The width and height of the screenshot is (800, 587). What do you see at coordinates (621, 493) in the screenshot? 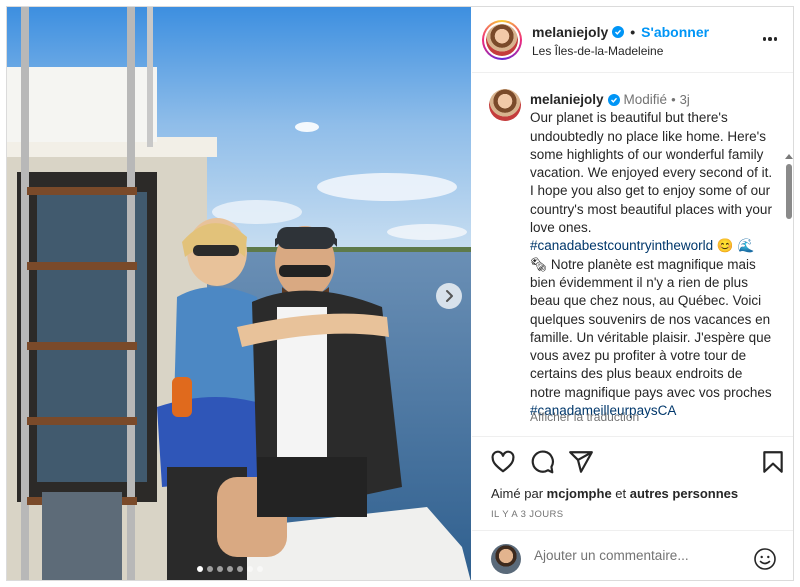
I see `likes-connector: et` at bounding box center [621, 493].